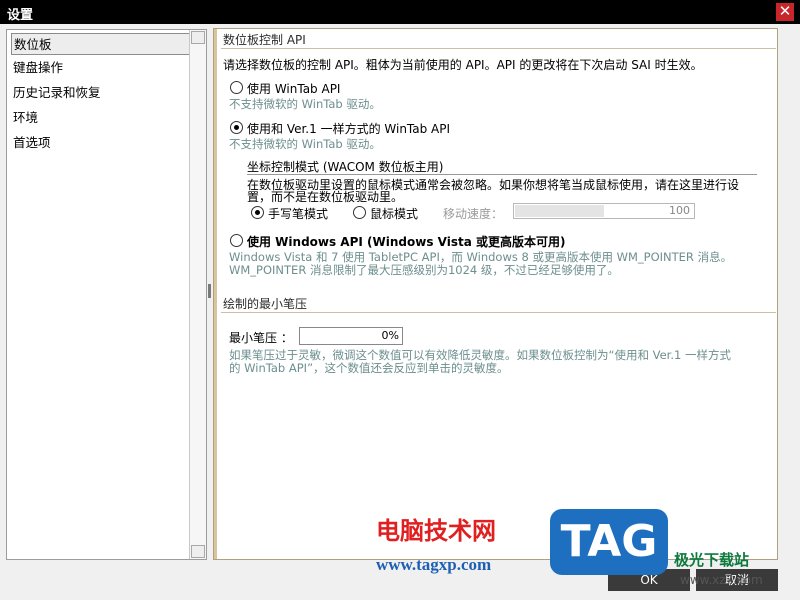 This screenshot has height=600, width=800. What do you see at coordinates (351, 336) in the screenshot?
I see `min-pressure-input: 0%` at bounding box center [351, 336].